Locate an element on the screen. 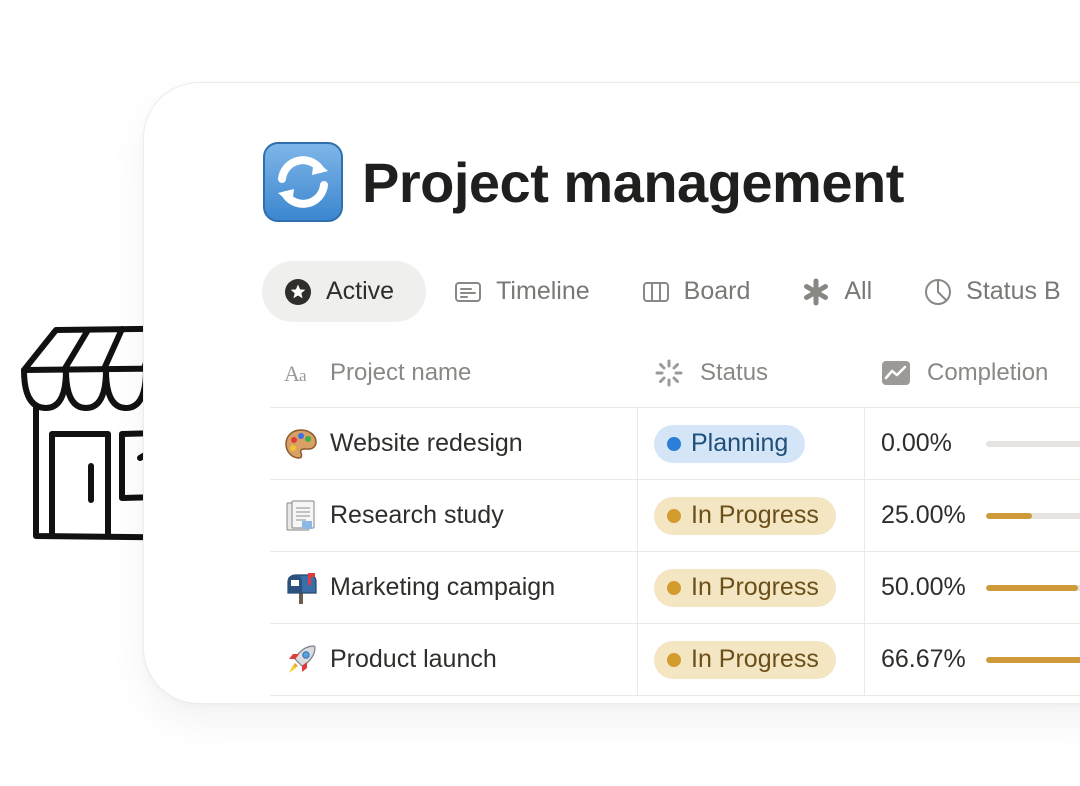 The image size is (1080, 786). project-name-cell: Product launch is located at coordinates (454, 659).